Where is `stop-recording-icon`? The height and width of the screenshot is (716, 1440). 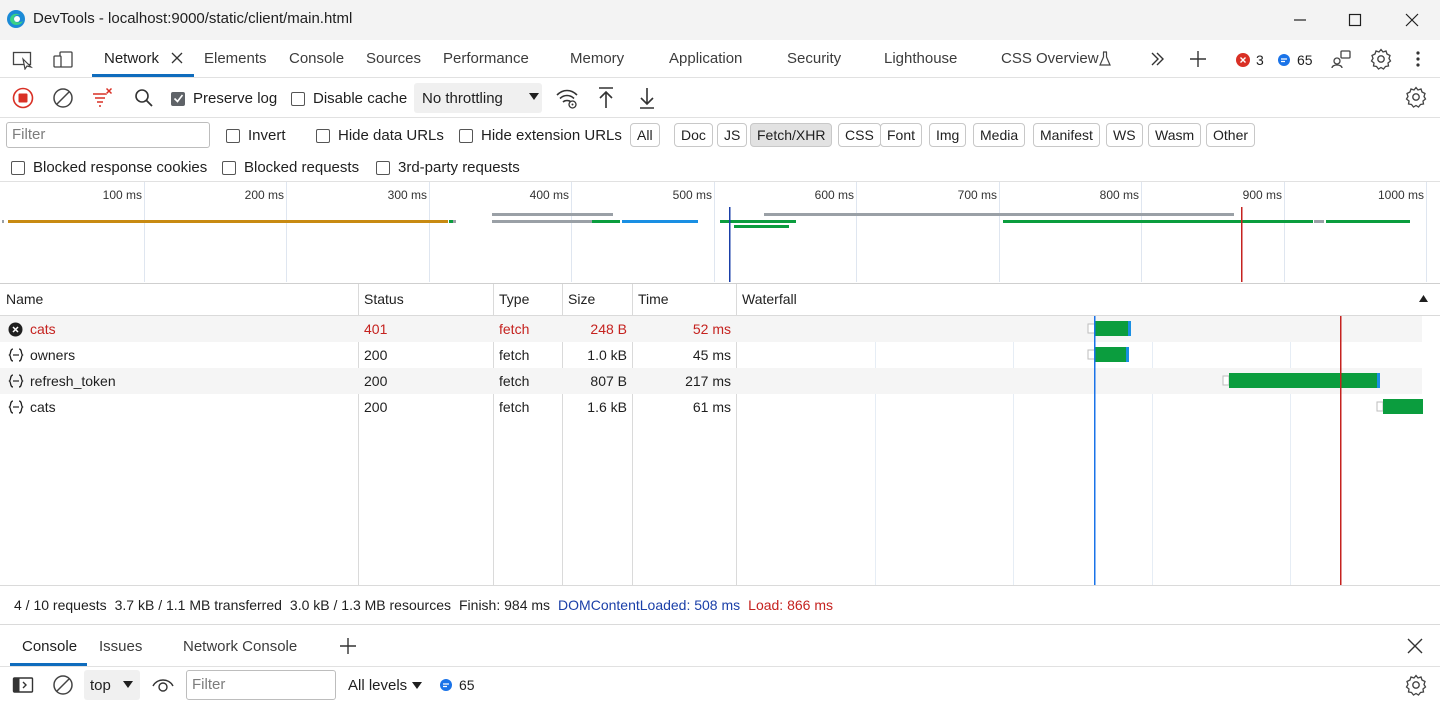 stop-recording-icon is located at coordinates (23, 98).